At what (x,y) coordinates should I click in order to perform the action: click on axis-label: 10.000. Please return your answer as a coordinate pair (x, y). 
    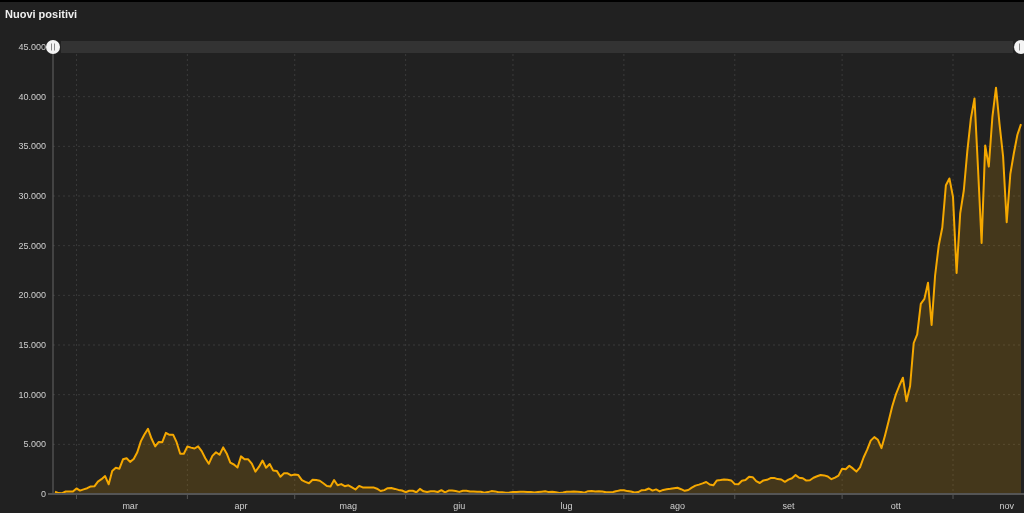
    Looking at the image, I should click on (32, 394).